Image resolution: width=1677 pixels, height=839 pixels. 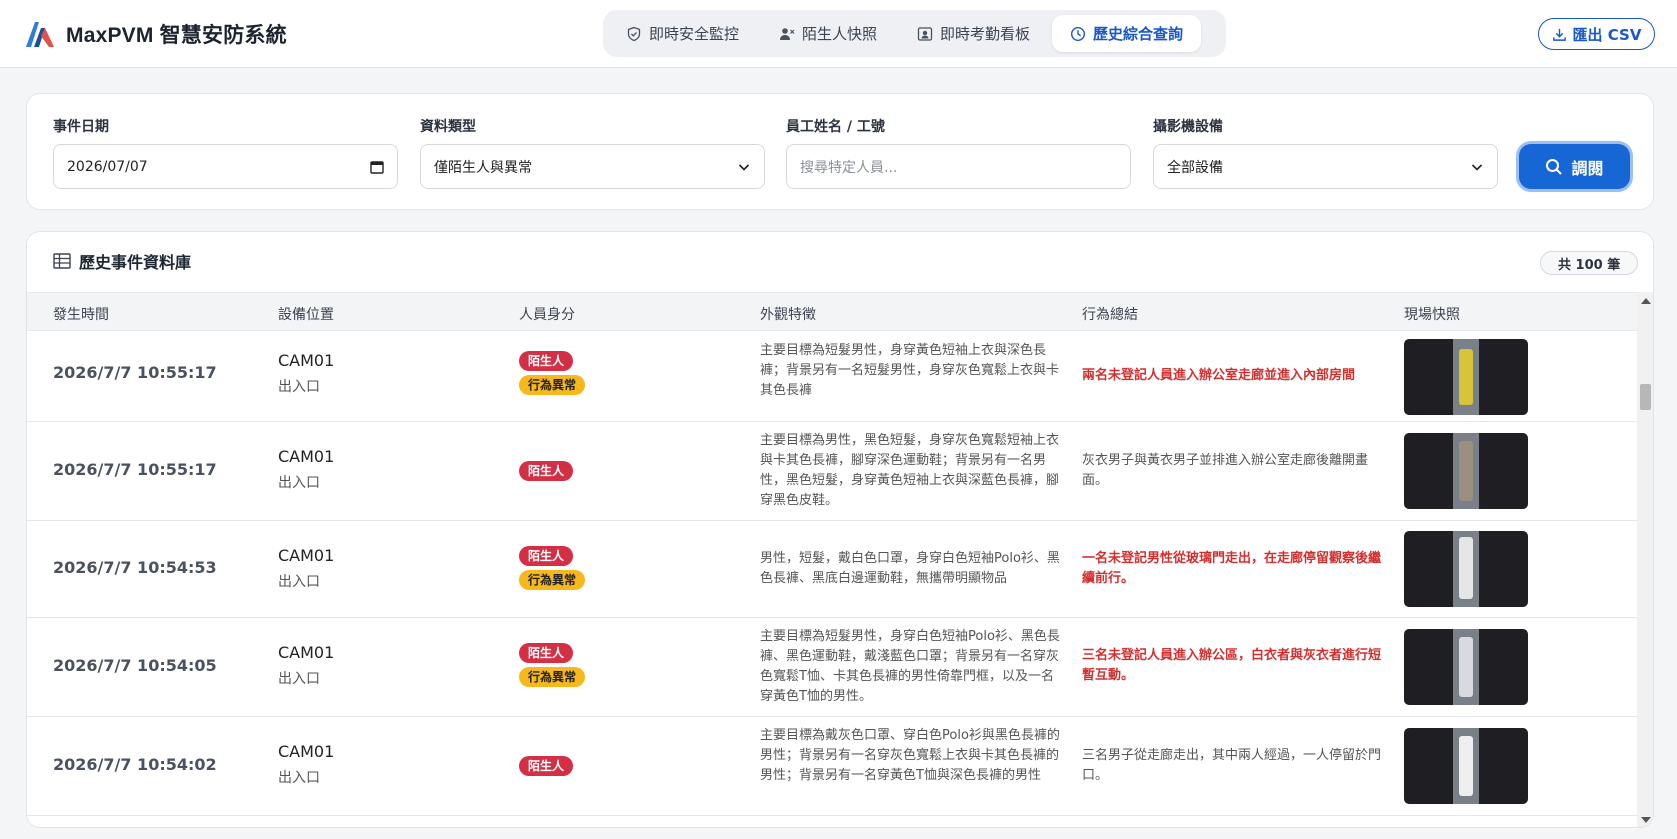 I want to click on brand: MaxPVM 智慧安防系統, so click(x=155, y=34).